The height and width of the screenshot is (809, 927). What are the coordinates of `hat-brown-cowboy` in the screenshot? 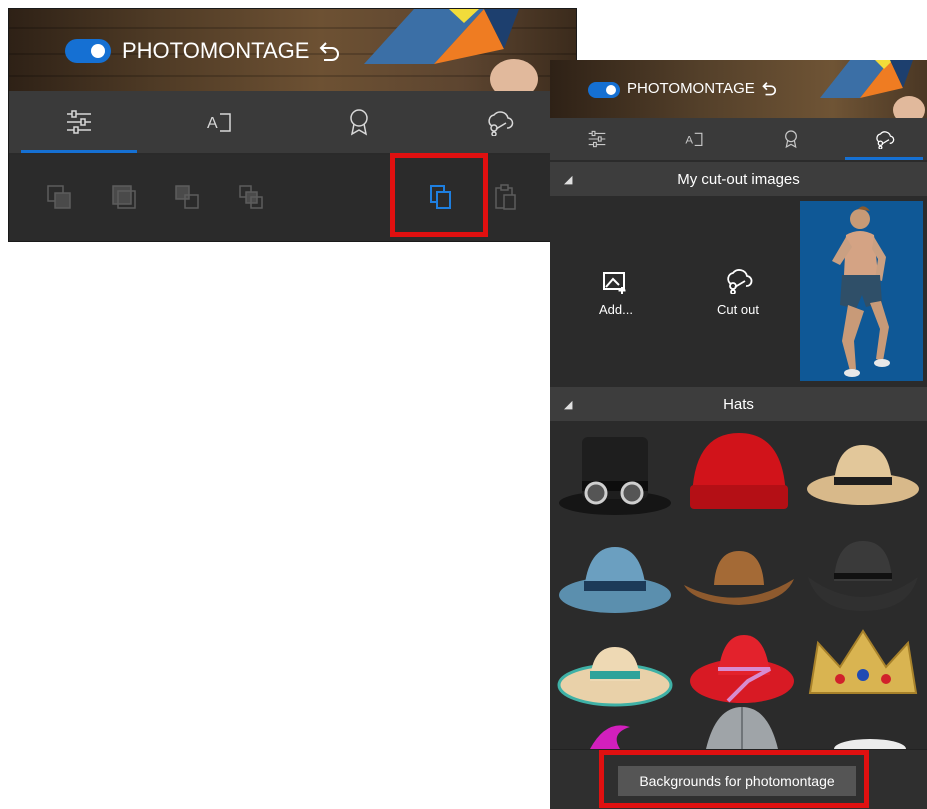 It's located at (739, 579).